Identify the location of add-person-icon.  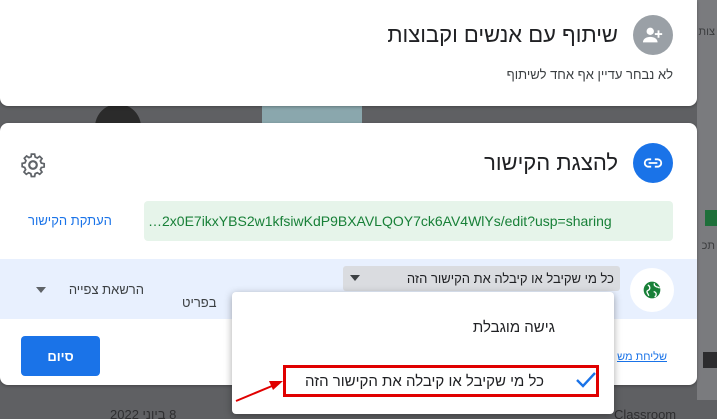
(653, 35).